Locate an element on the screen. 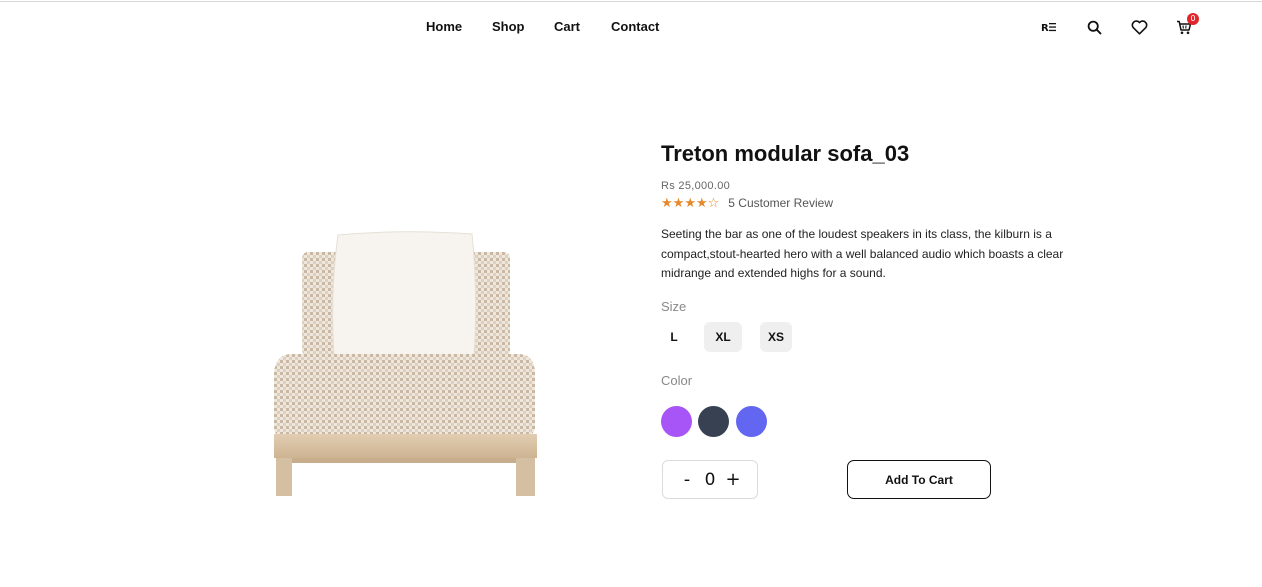  rating-stars: ★ ★ ★ ★ ☆ is located at coordinates (690, 203).